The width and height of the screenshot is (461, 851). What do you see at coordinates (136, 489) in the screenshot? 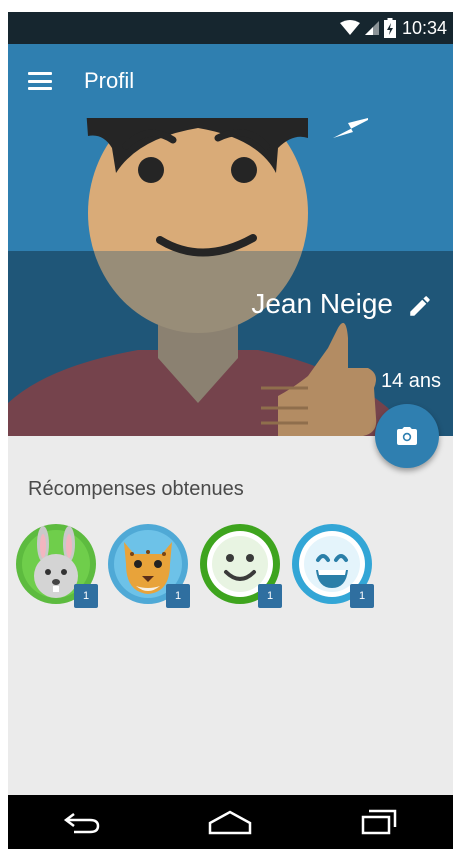
I see `rewards-title: Récompenses obtenues` at bounding box center [136, 489].